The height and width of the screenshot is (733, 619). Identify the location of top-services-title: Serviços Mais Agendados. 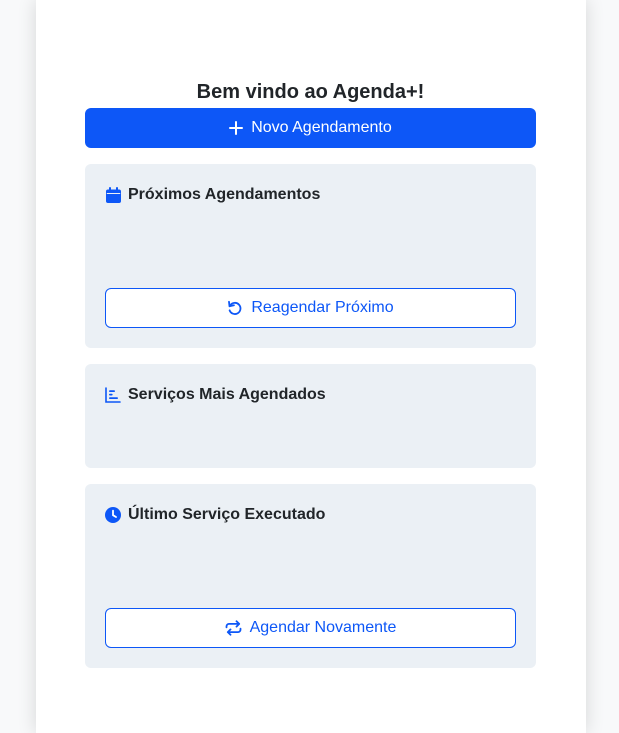
(227, 394).